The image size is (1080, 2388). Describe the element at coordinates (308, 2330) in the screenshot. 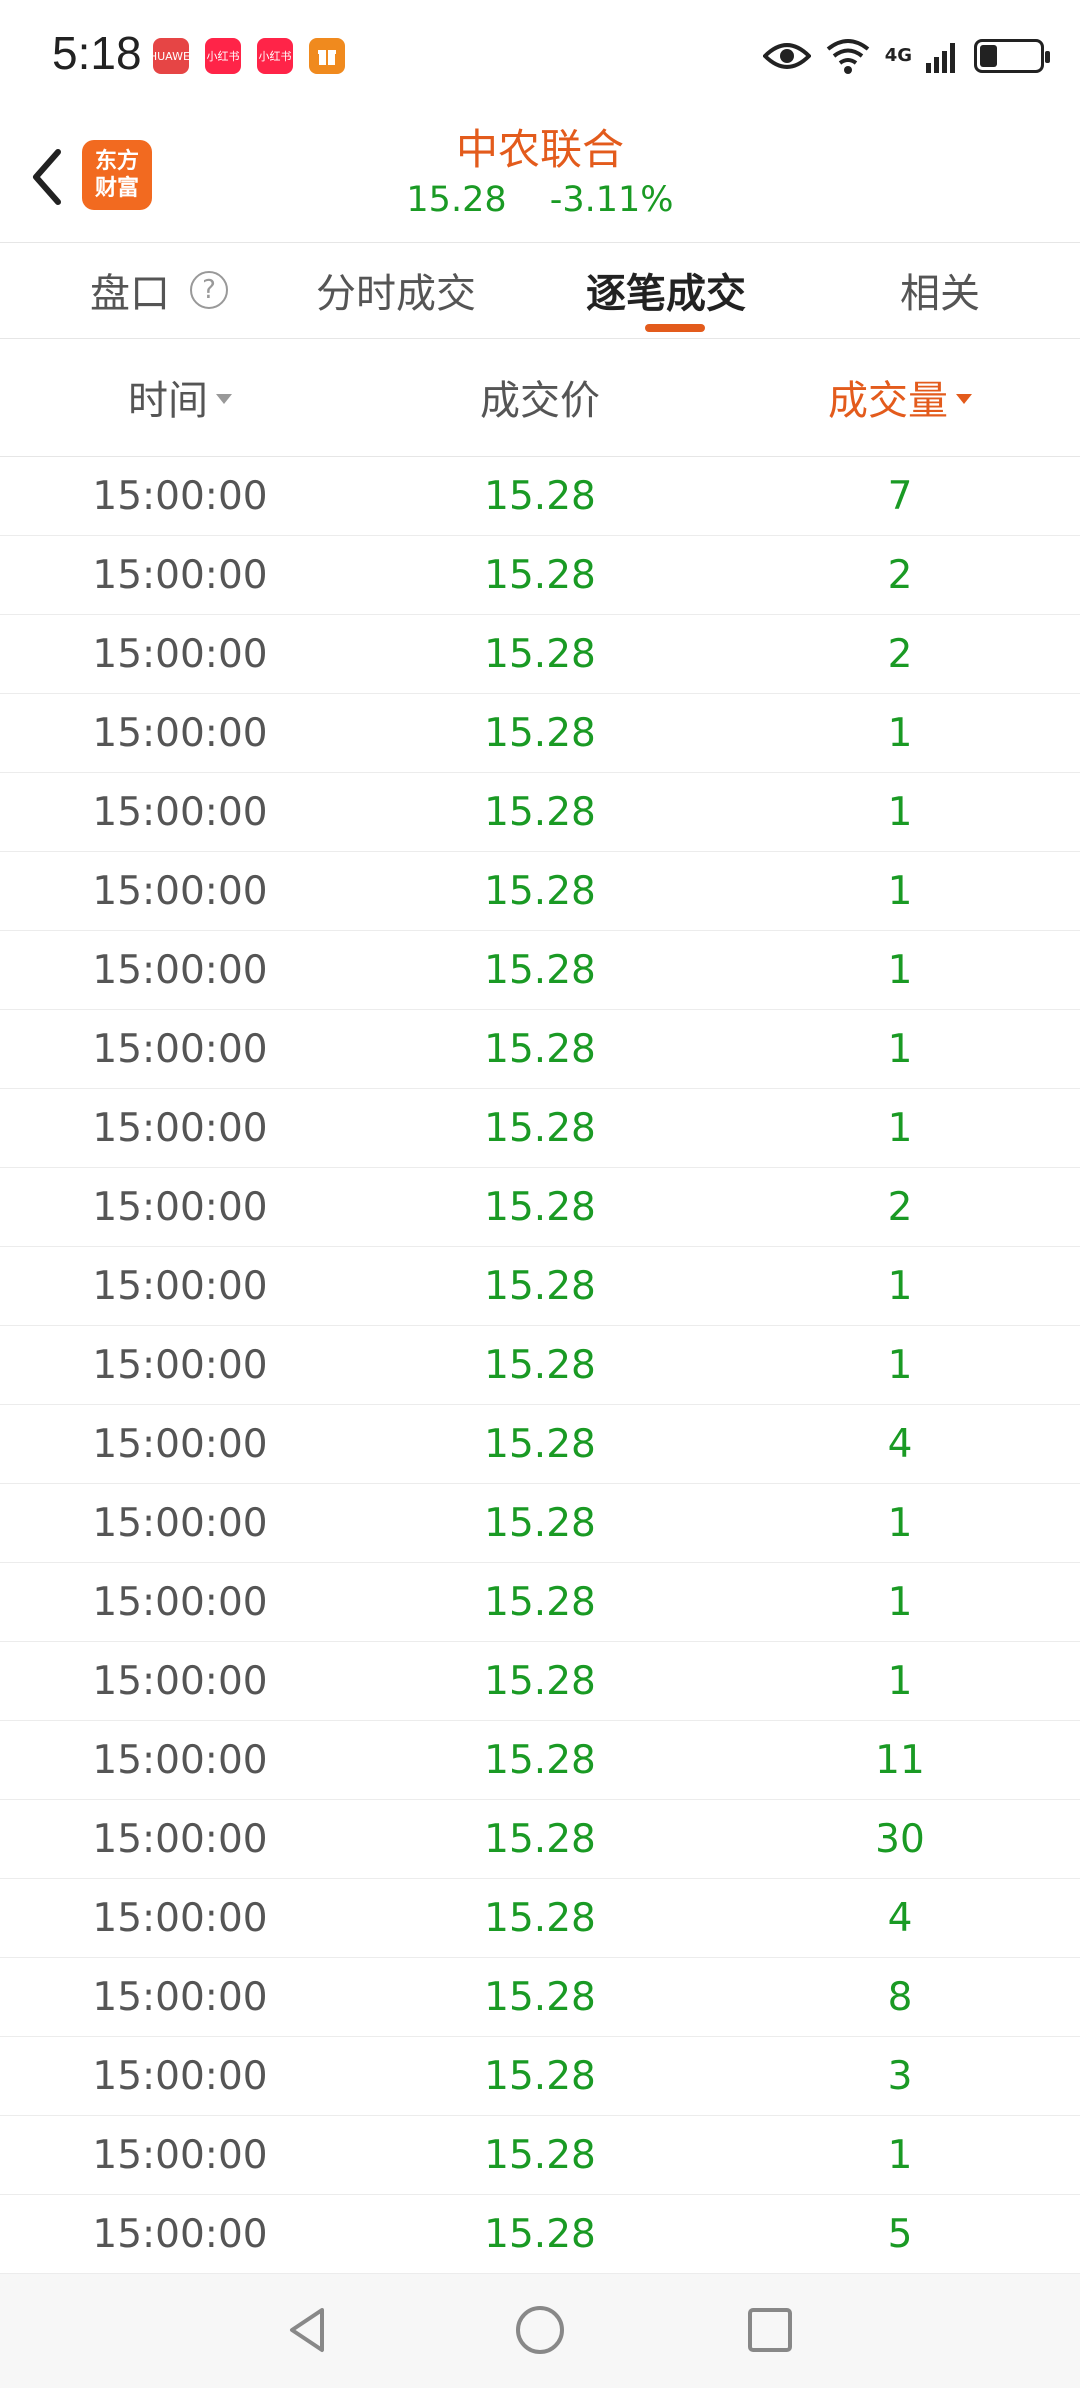

I see `back-triangle-icon` at that location.